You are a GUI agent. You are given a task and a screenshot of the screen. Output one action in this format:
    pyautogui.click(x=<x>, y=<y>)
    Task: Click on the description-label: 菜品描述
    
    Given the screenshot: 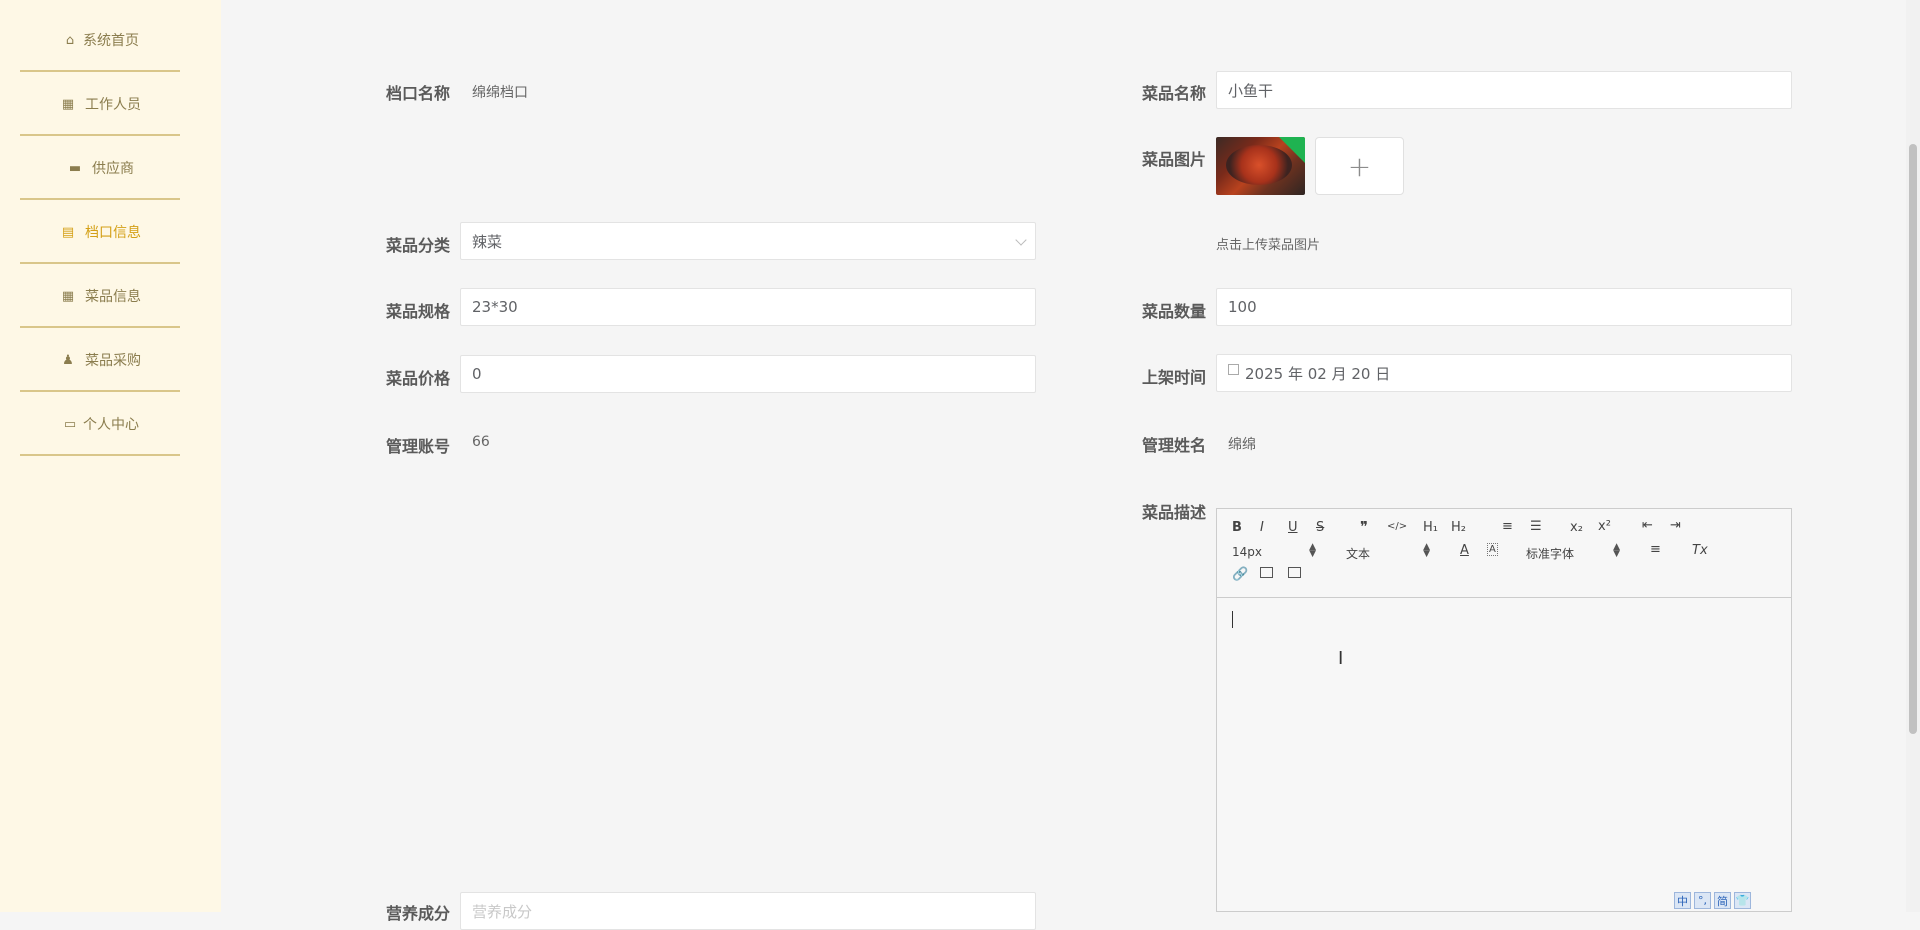 What is the action you would take?
    pyautogui.click(x=1173, y=512)
    